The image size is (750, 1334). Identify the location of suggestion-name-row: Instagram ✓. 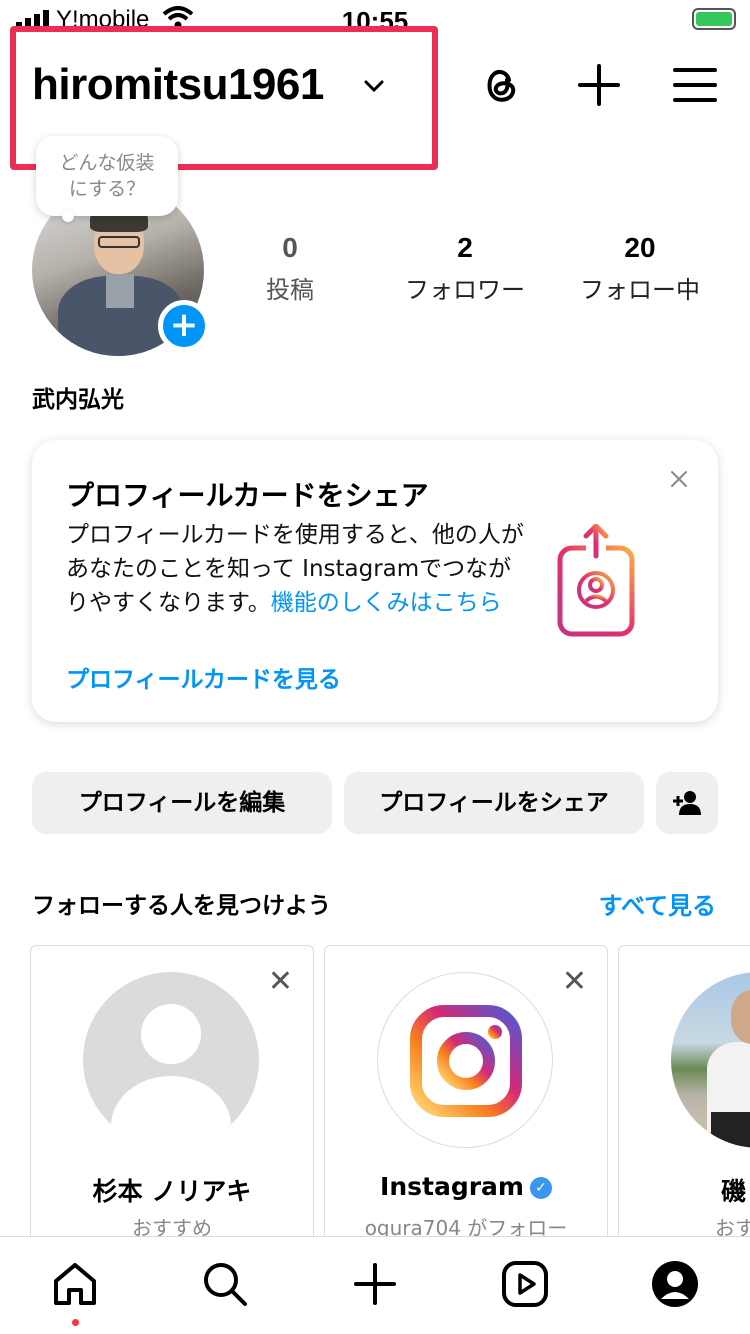
(466, 1186).